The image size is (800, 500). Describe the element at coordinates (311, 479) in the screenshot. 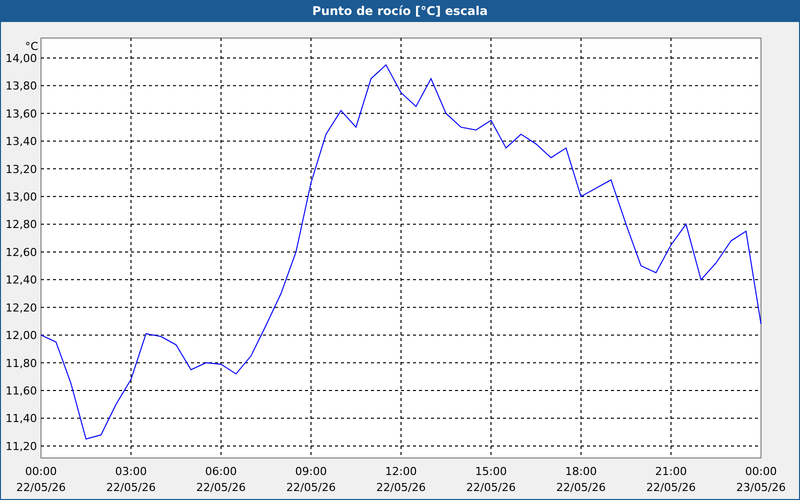

I see `x-tick-label: 09:00 22/05/26` at that location.